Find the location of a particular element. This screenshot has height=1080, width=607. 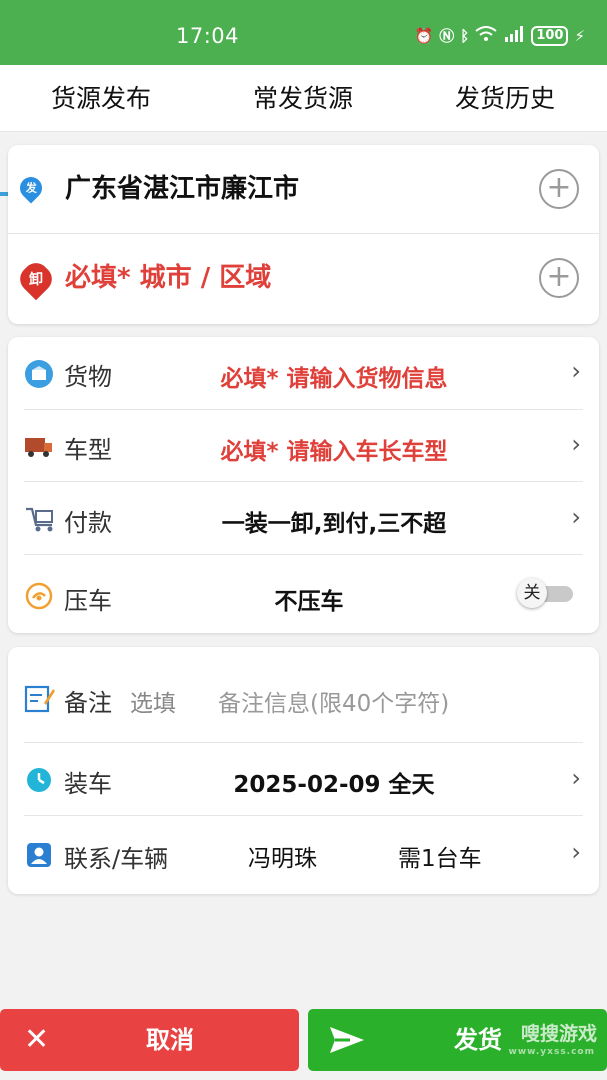

destination-pin-icon: 卸 is located at coordinates (36, 279).